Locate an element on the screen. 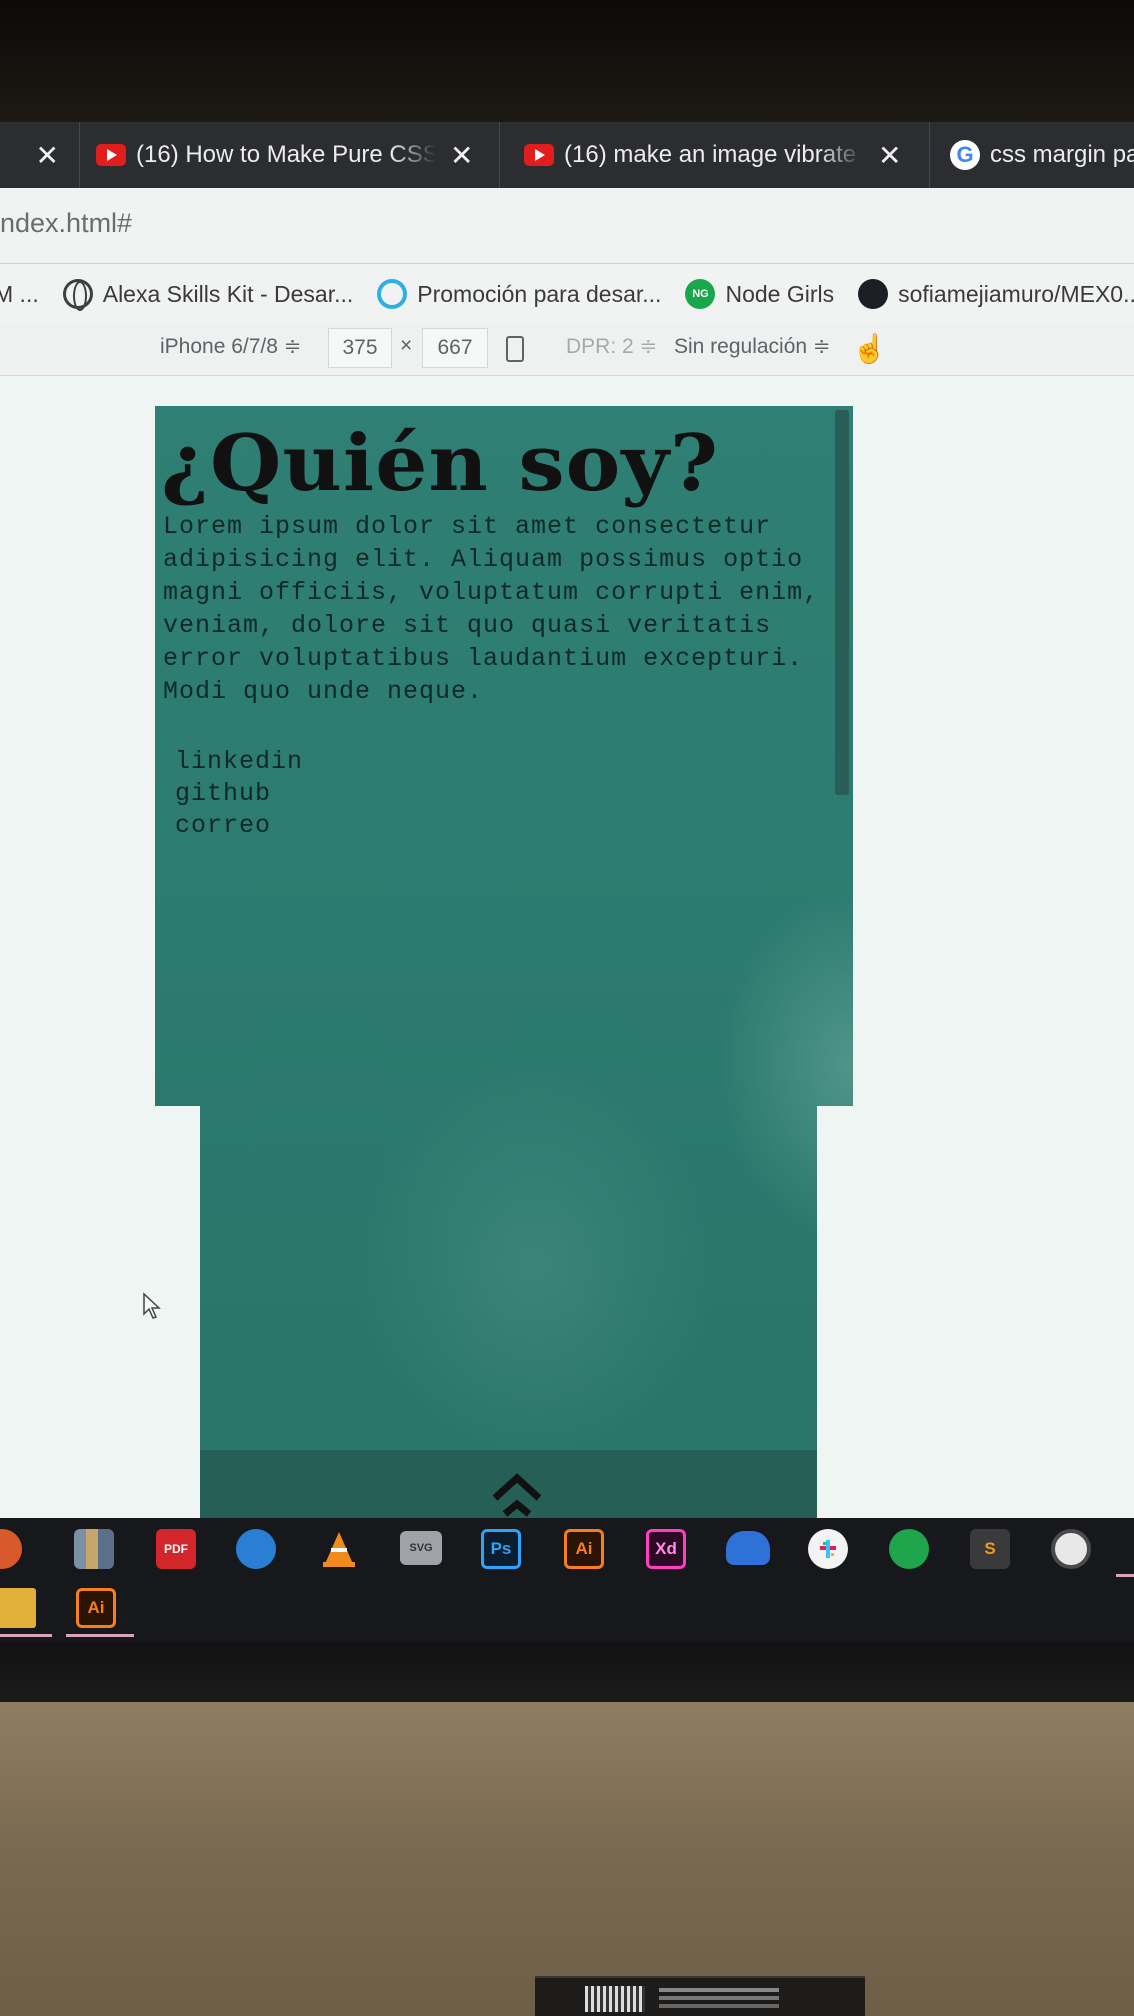  photoshop-icon: Ps is located at coordinates (501, 1549).